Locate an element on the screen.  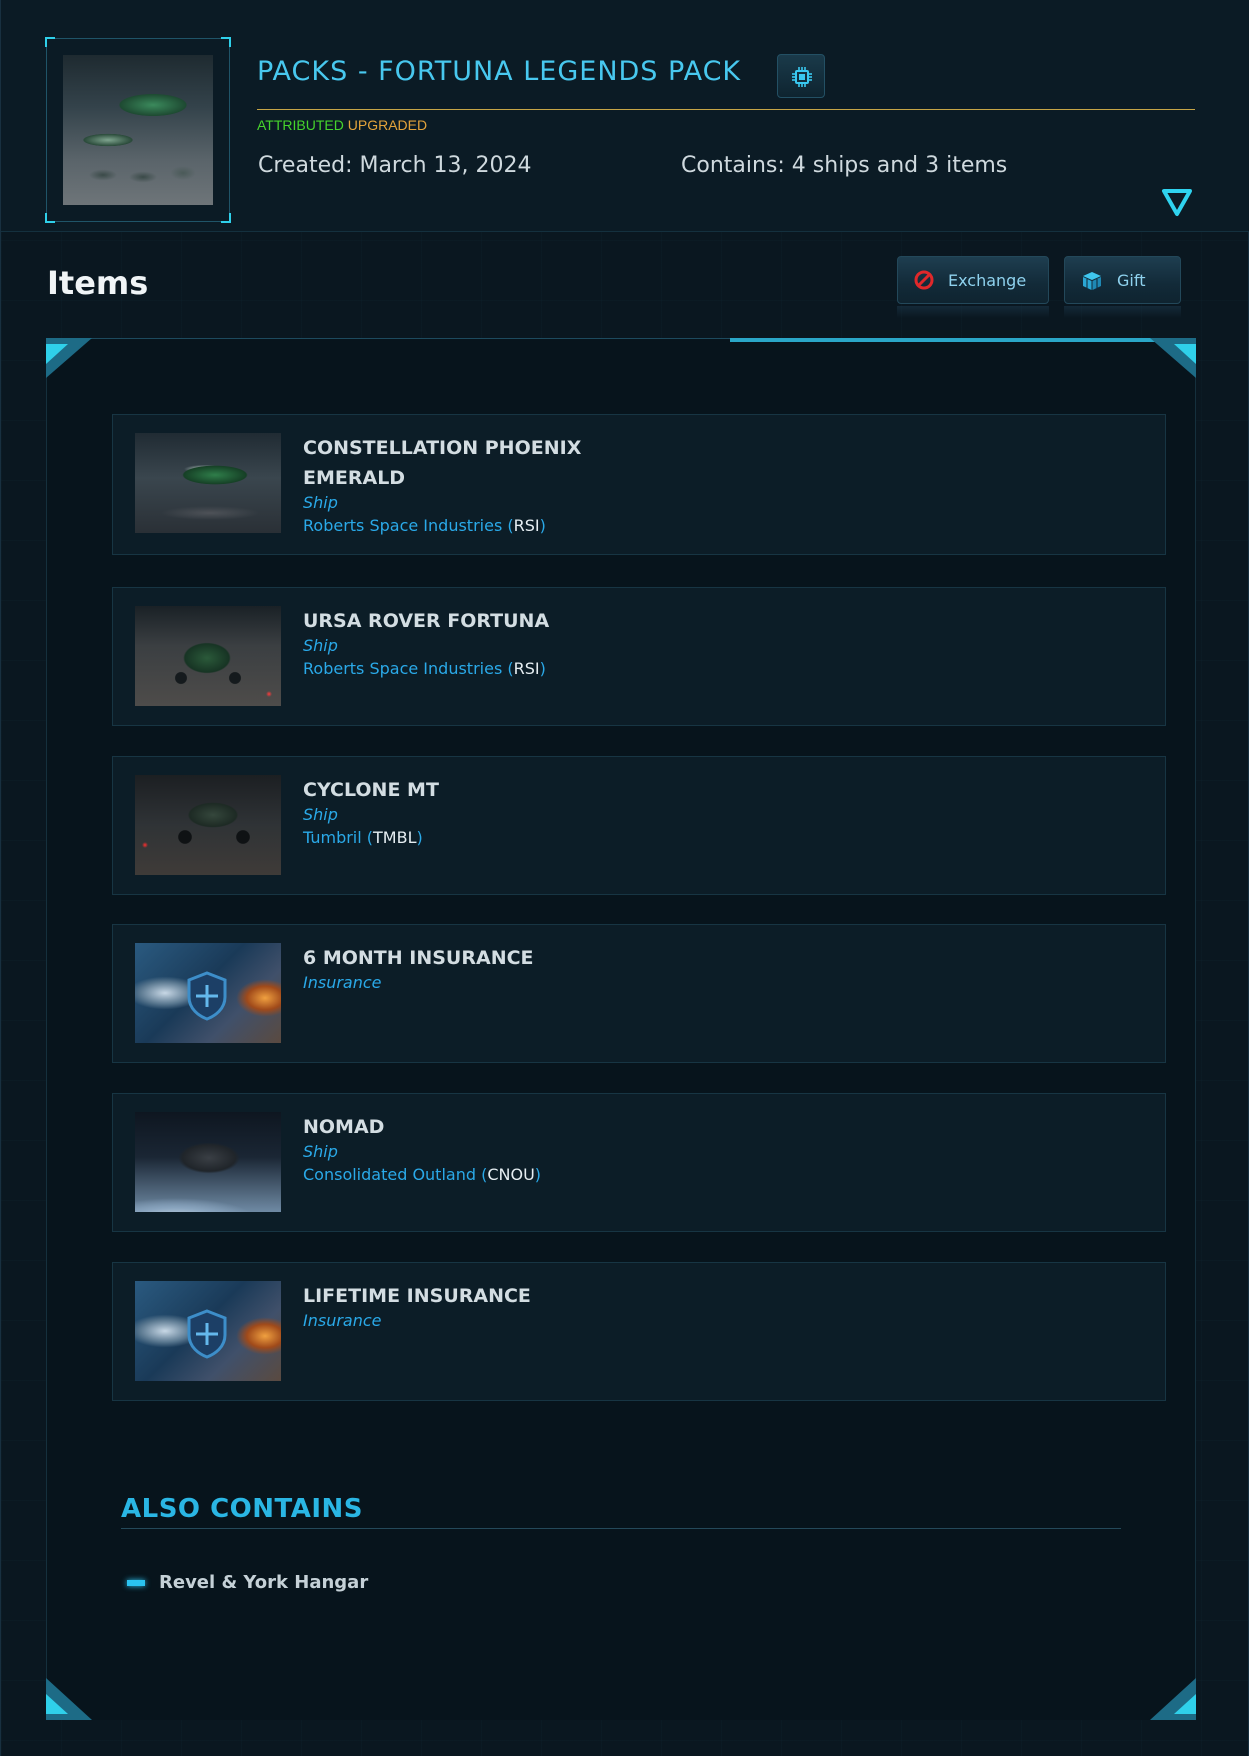
chip-badge is located at coordinates (801, 76).